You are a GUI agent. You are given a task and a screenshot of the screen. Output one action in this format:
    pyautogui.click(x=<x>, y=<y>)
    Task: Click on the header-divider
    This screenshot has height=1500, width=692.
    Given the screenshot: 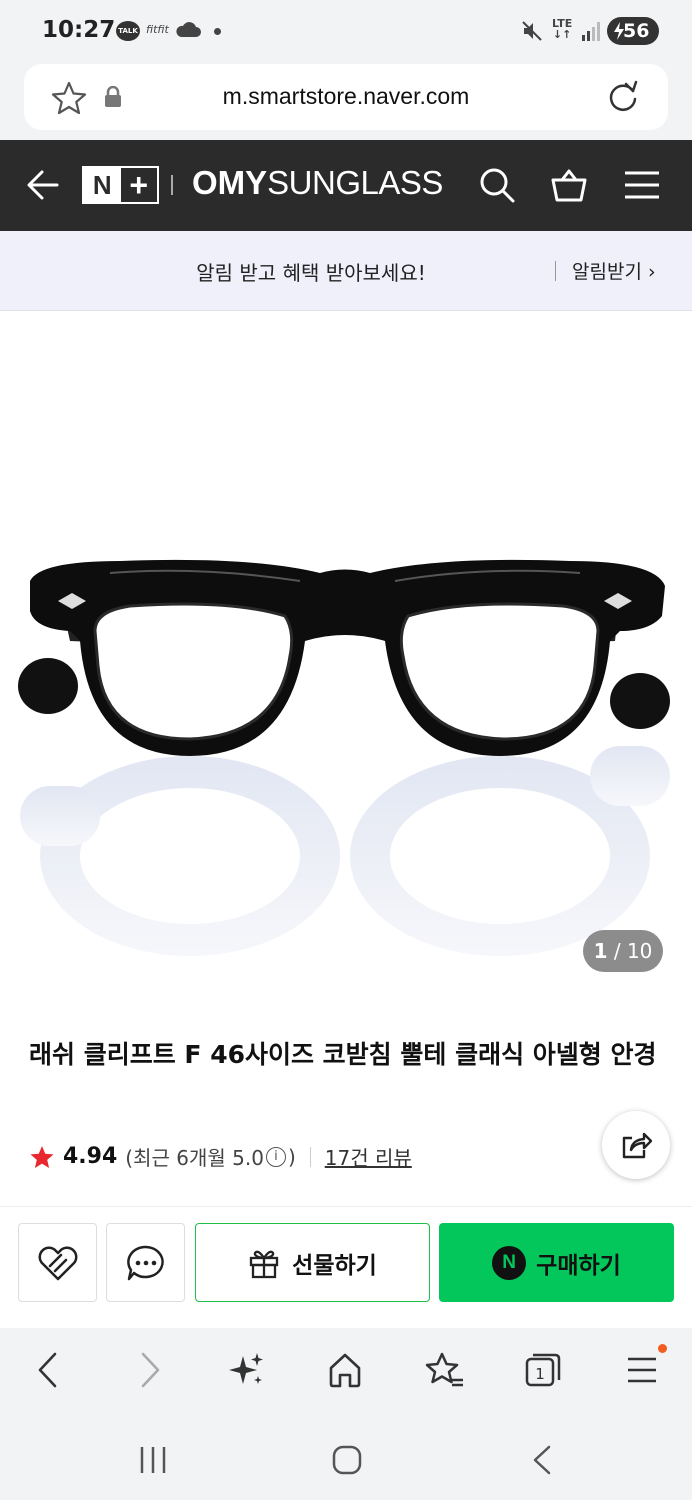 What is the action you would take?
    pyautogui.click(x=172, y=185)
    